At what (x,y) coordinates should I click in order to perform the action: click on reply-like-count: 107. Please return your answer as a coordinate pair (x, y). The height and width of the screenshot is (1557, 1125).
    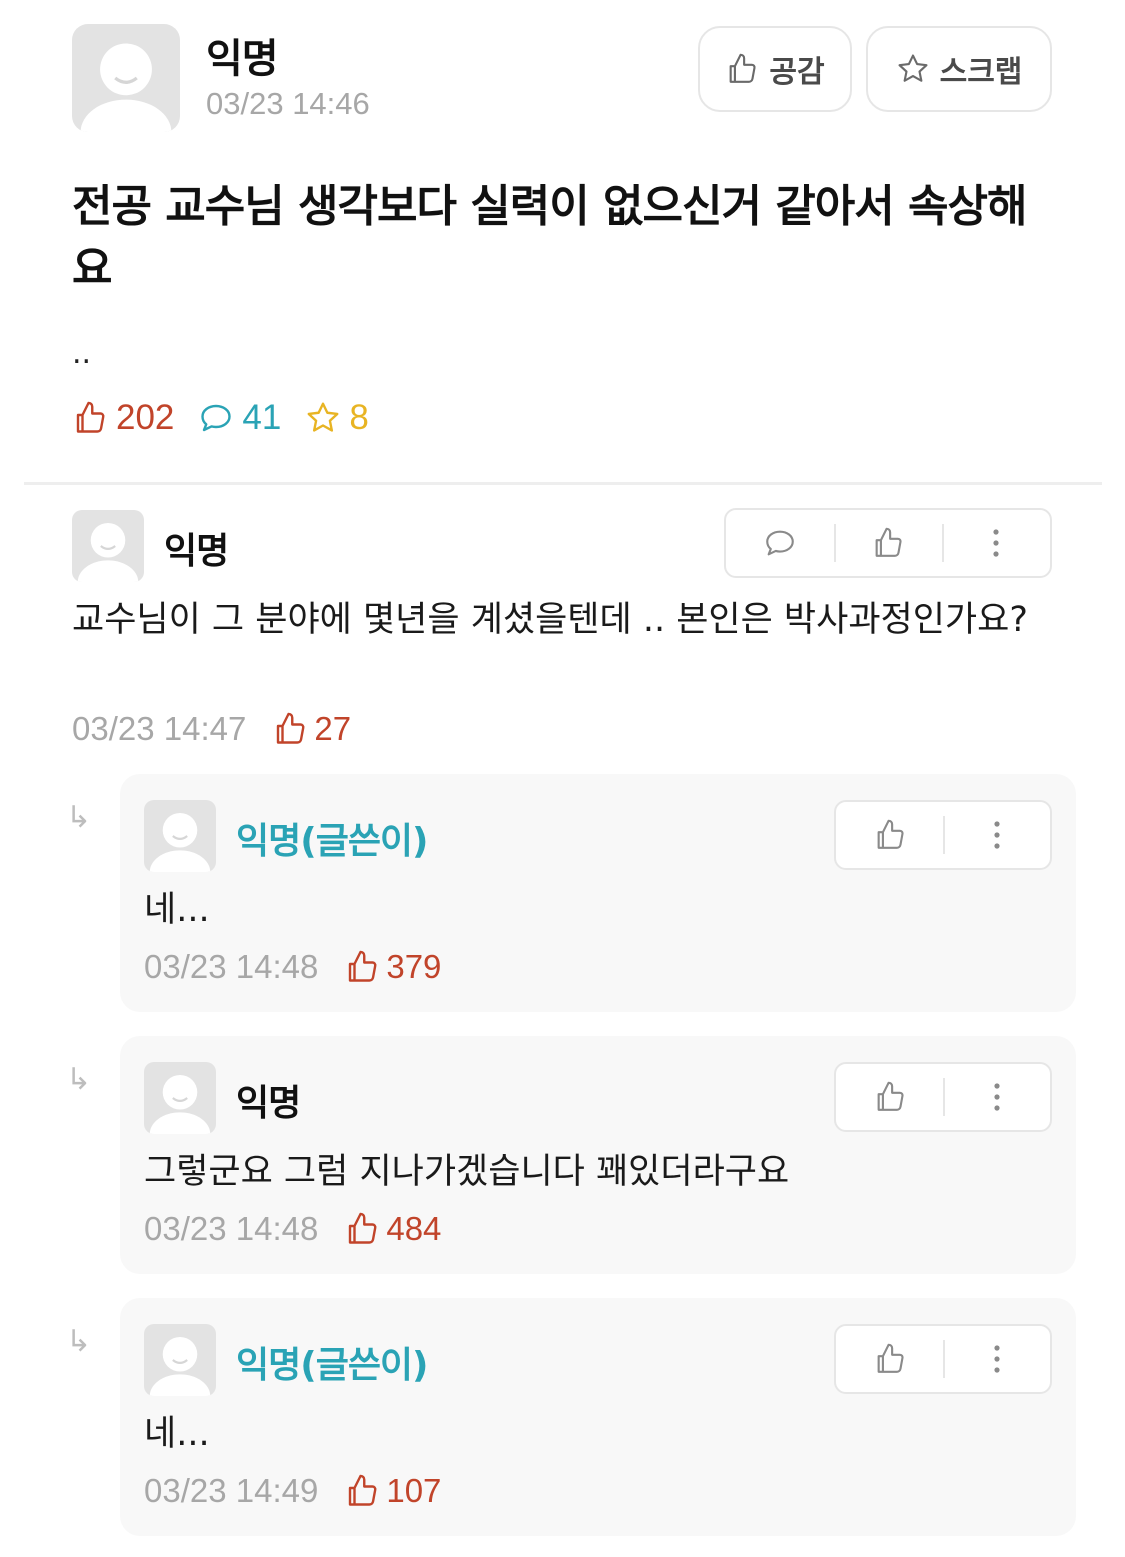
    Looking at the image, I should click on (392, 1491).